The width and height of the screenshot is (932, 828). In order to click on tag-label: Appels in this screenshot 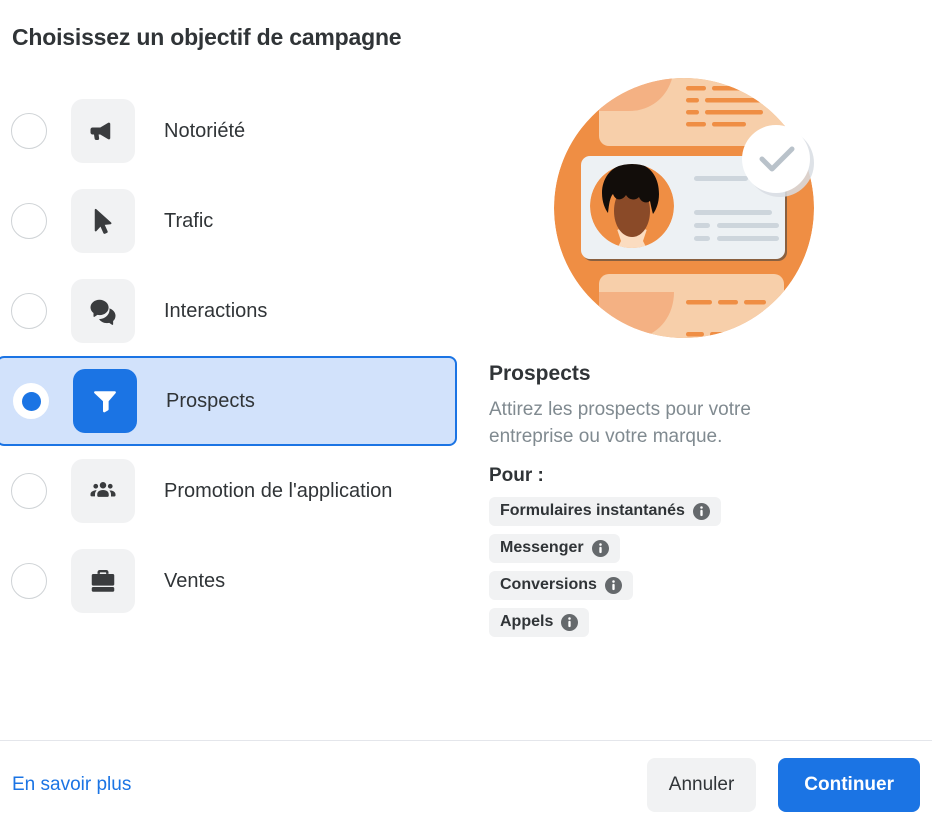, I will do `click(527, 621)`.